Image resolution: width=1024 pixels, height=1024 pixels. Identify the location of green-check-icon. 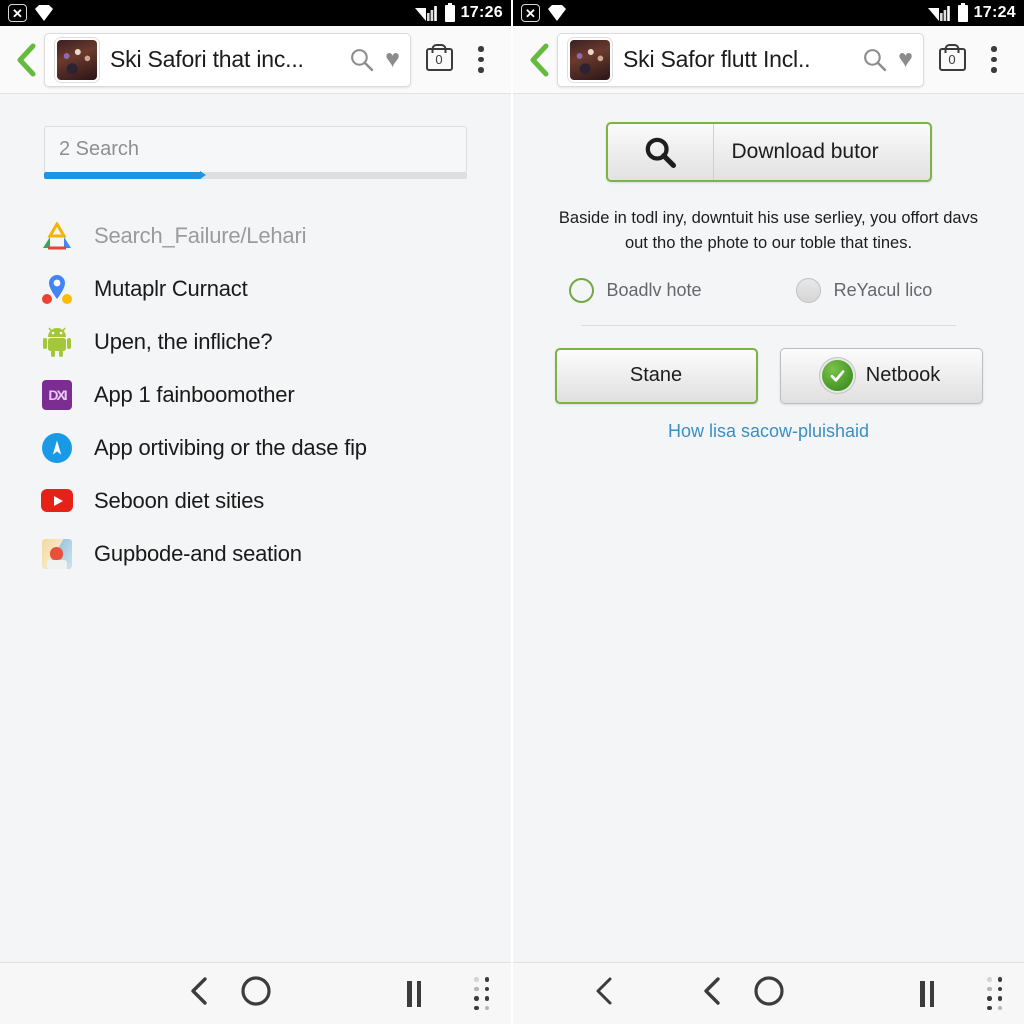
(837, 375).